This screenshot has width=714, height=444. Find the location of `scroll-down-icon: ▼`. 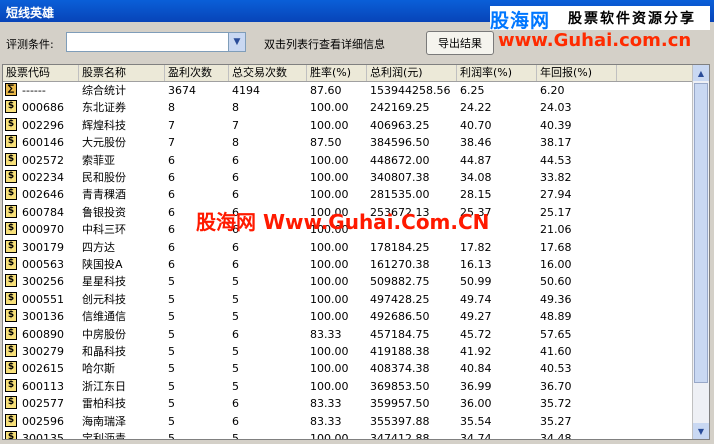

scroll-down-icon: ▼ is located at coordinates (701, 431).